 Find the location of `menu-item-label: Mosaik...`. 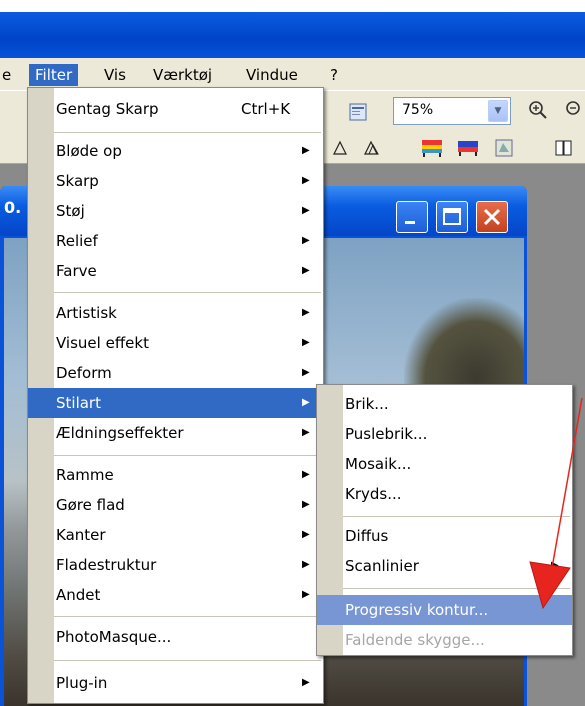

menu-item-label: Mosaik... is located at coordinates (378, 464).